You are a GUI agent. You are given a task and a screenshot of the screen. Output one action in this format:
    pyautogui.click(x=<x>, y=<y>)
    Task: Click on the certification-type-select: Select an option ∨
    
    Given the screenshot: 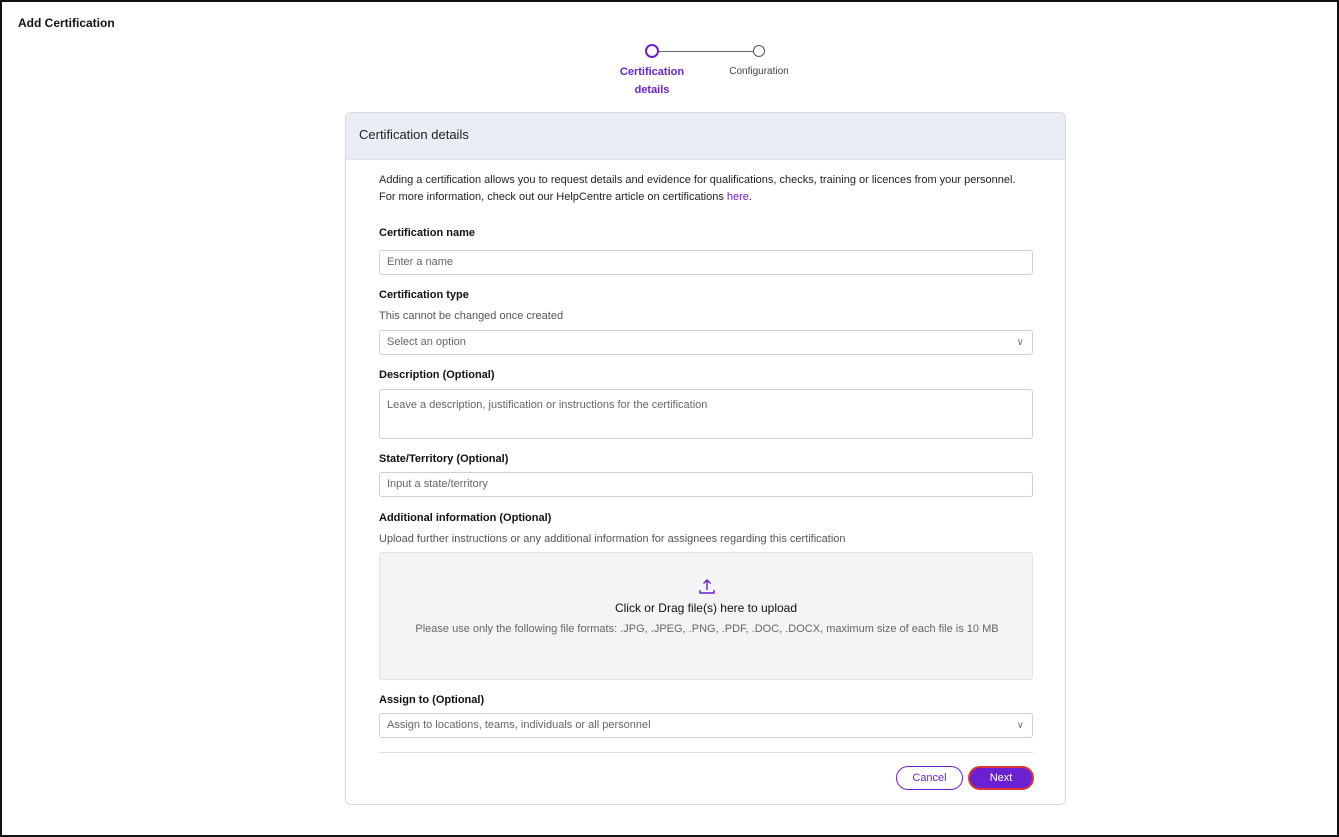 What is the action you would take?
    pyautogui.click(x=706, y=342)
    